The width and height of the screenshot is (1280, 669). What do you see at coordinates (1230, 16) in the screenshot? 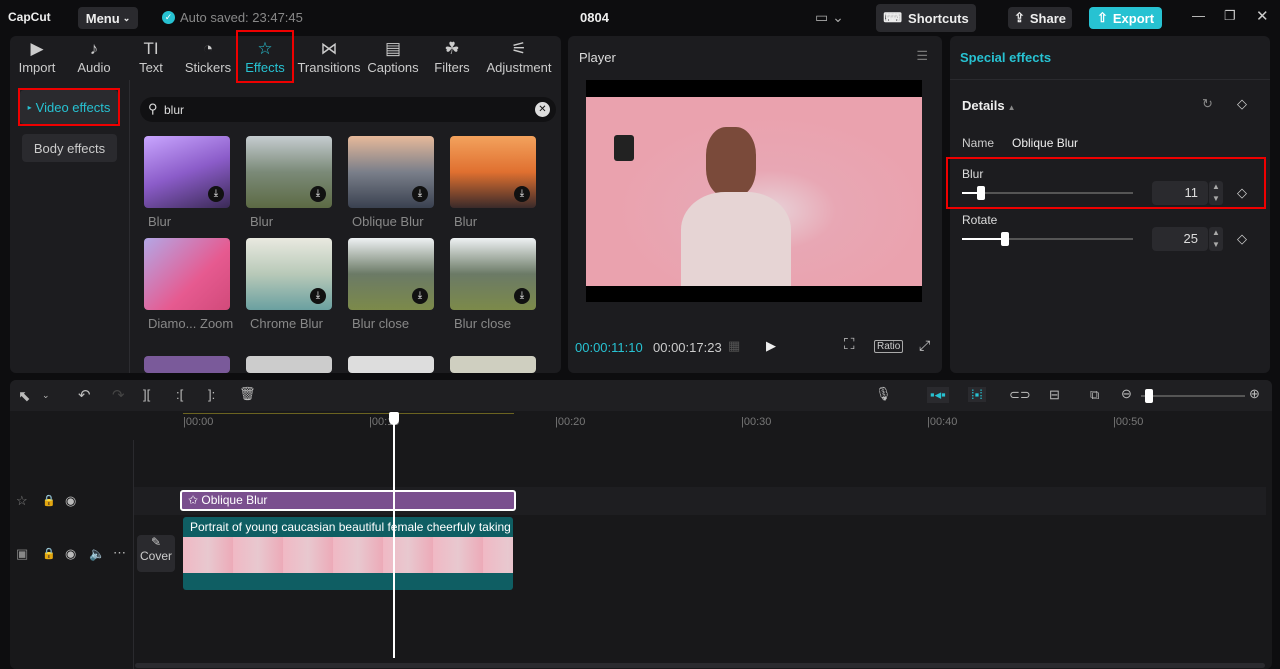
I see `restore-icon: ❐` at bounding box center [1230, 16].